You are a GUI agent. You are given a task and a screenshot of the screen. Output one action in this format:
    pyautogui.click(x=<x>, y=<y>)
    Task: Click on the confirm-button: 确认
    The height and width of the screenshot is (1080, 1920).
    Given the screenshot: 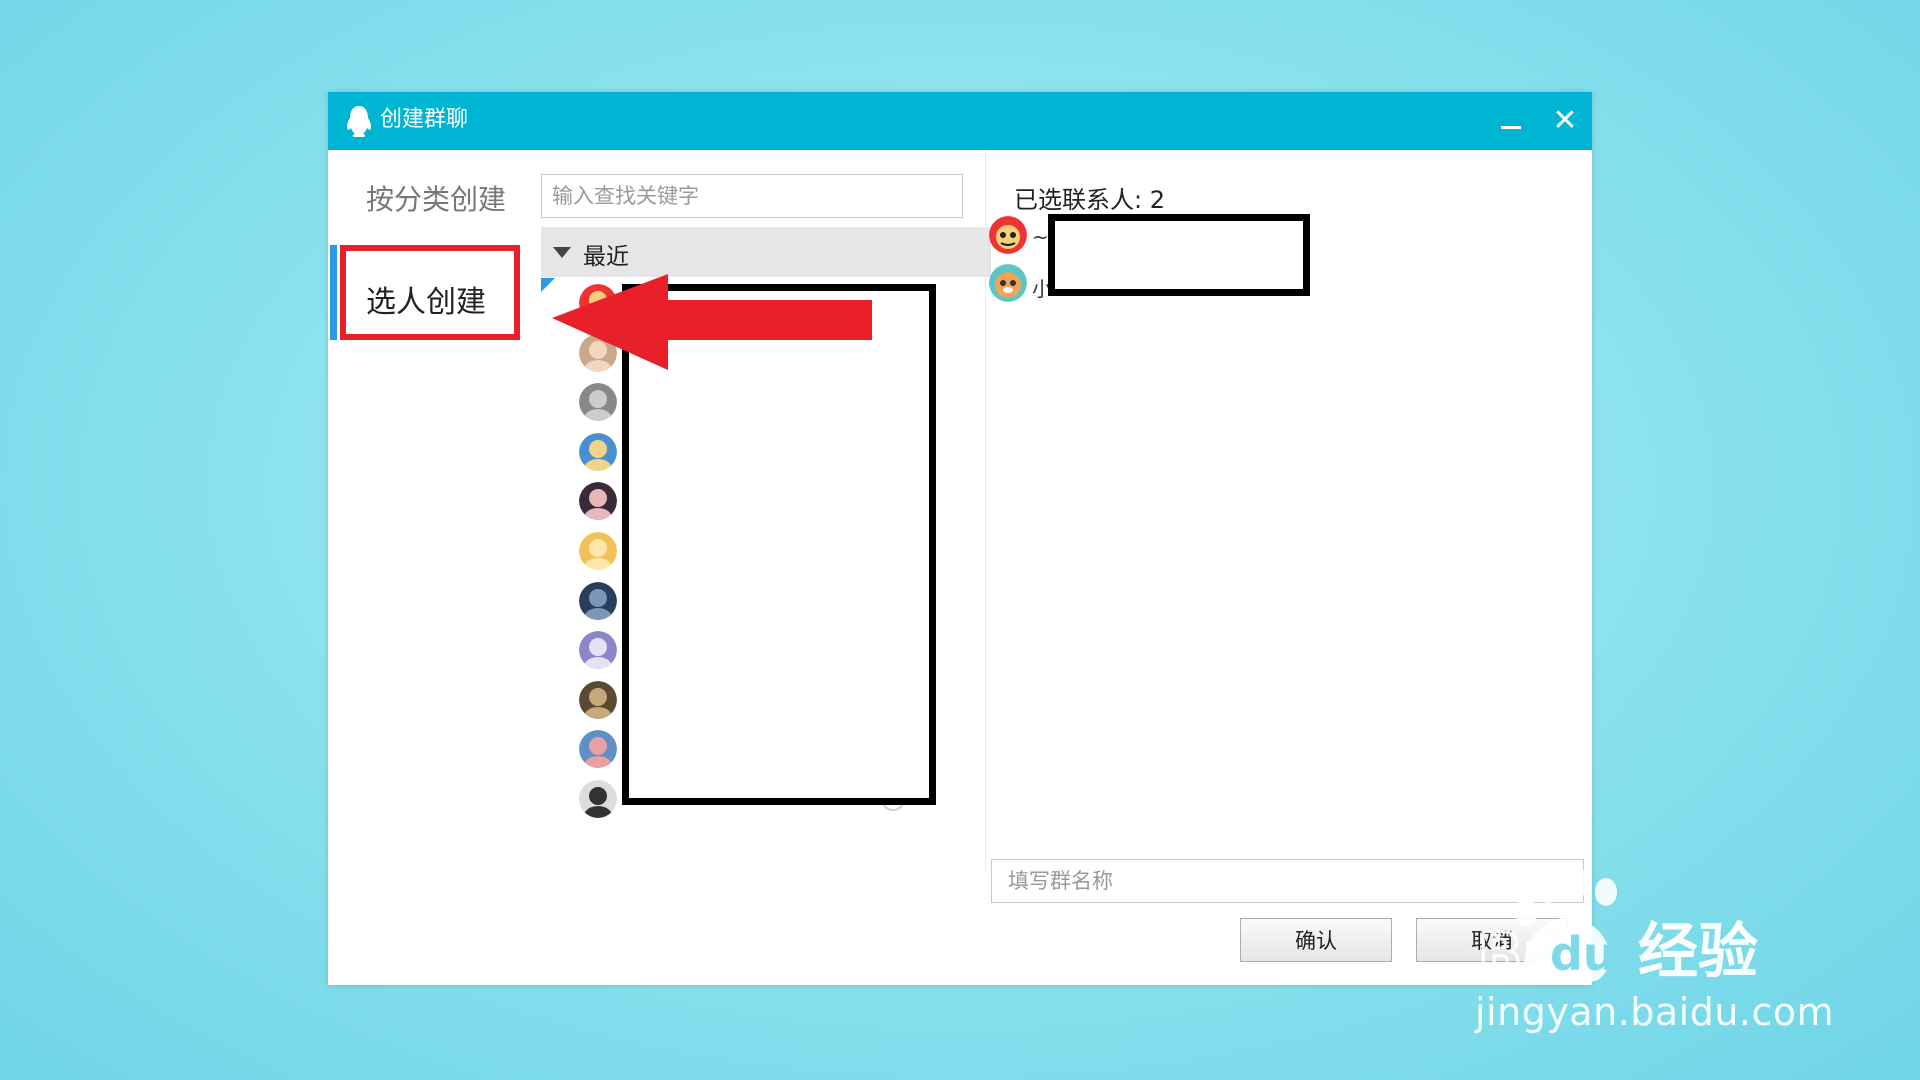 What is the action you would take?
    pyautogui.click(x=1316, y=940)
    